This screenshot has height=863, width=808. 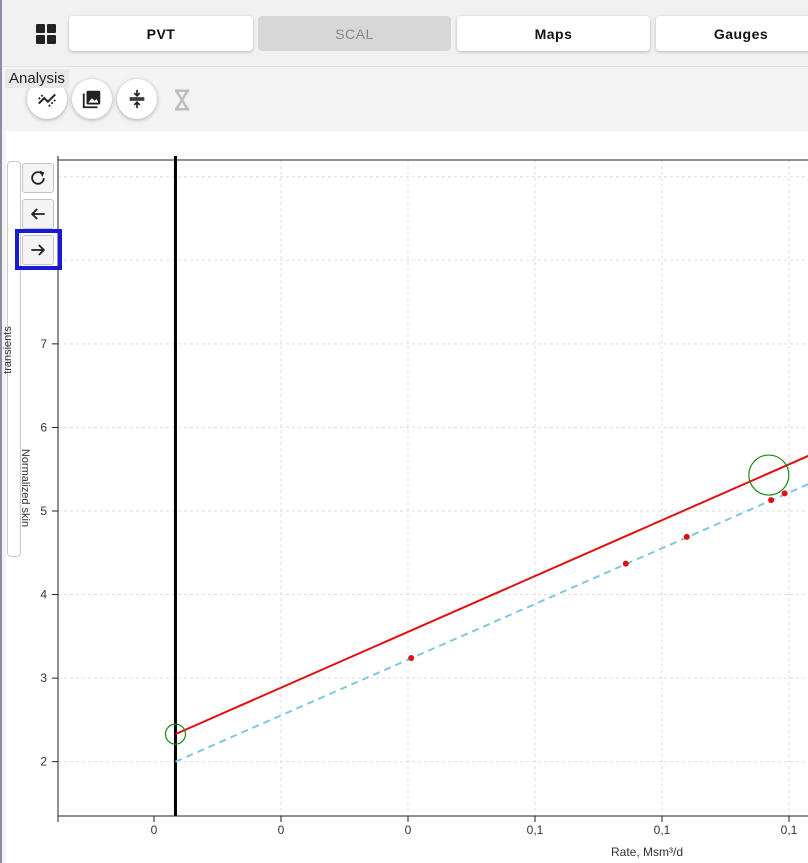 I want to click on y-tick-label: 5, so click(x=43, y=511).